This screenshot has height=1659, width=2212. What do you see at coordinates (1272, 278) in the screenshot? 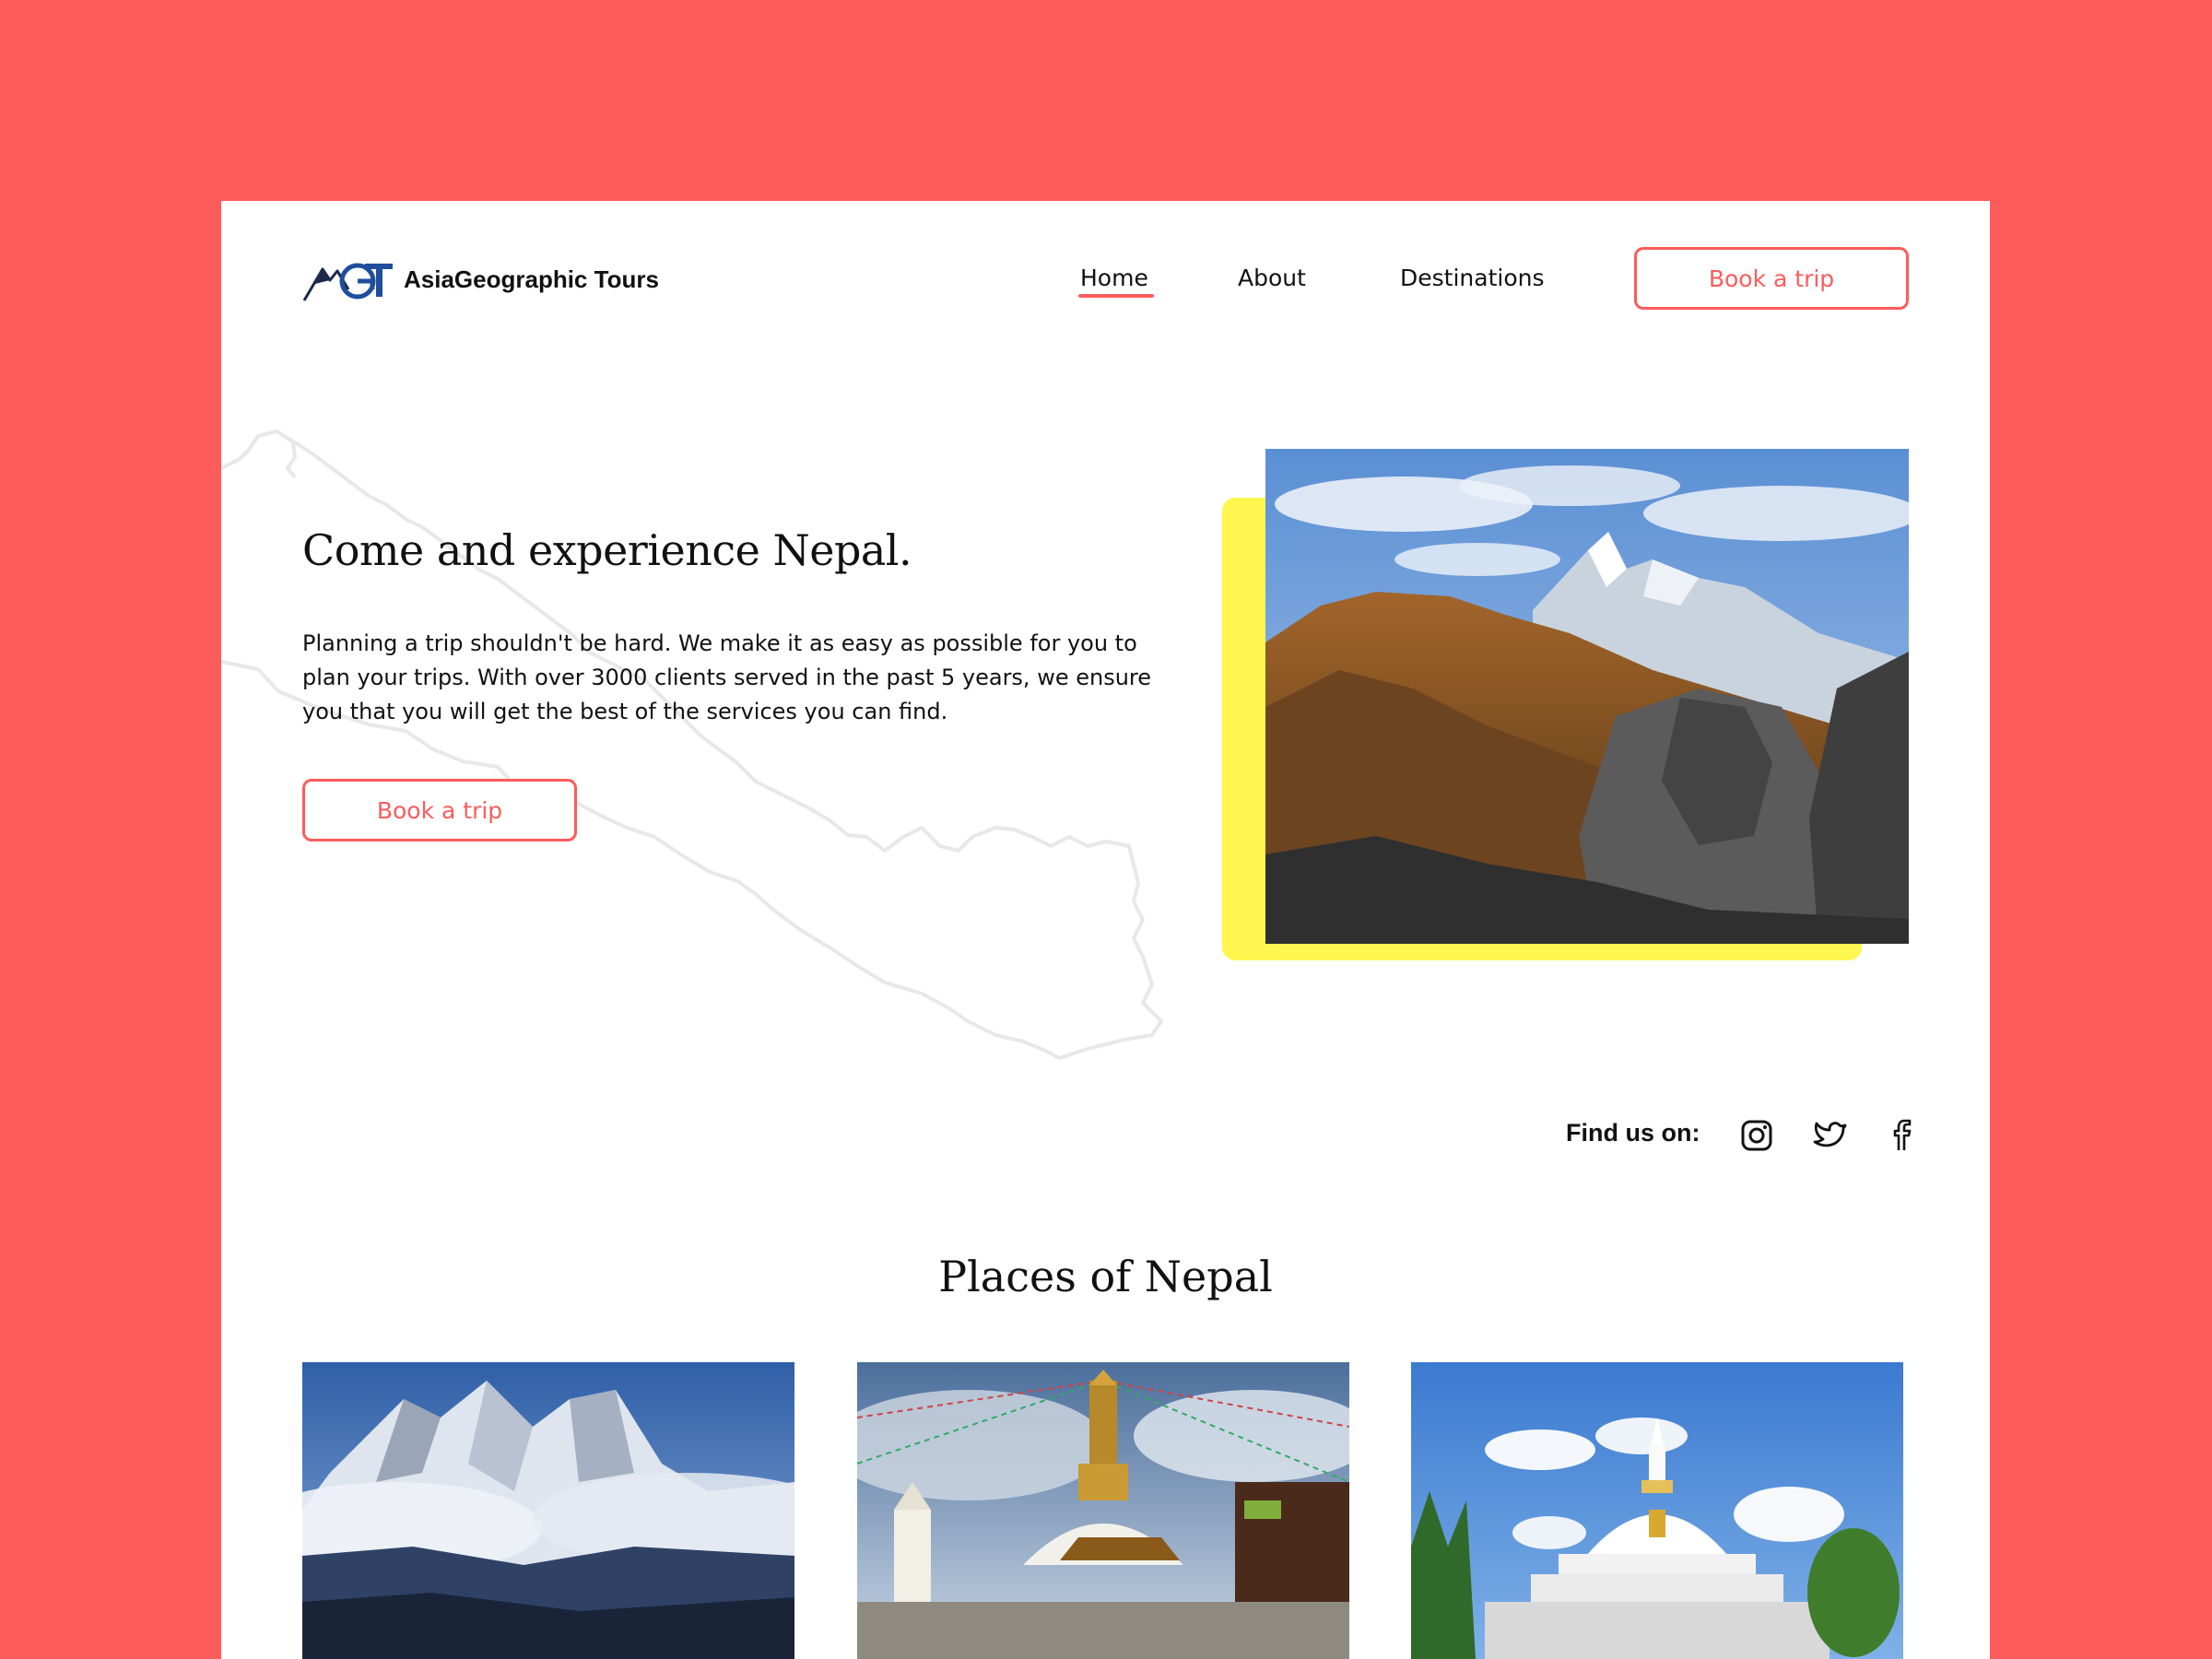
I see `nav-about: About` at bounding box center [1272, 278].